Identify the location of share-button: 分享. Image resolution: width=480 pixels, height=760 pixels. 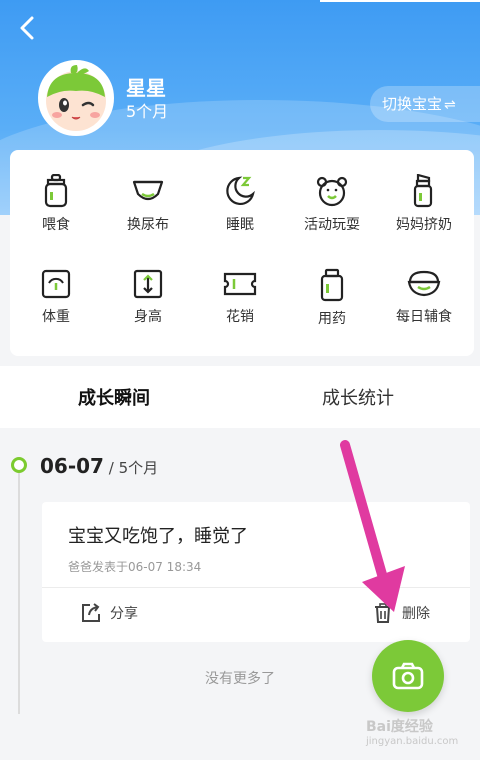
(109, 613).